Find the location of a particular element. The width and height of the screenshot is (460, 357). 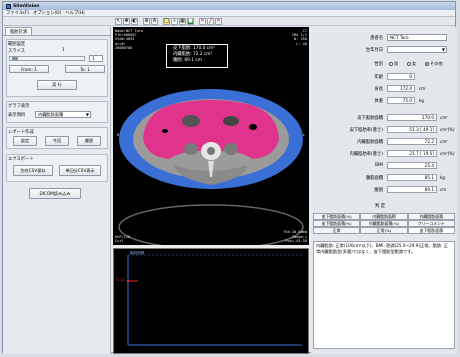

erase-icon: ✕ is located at coordinates (202, 21).